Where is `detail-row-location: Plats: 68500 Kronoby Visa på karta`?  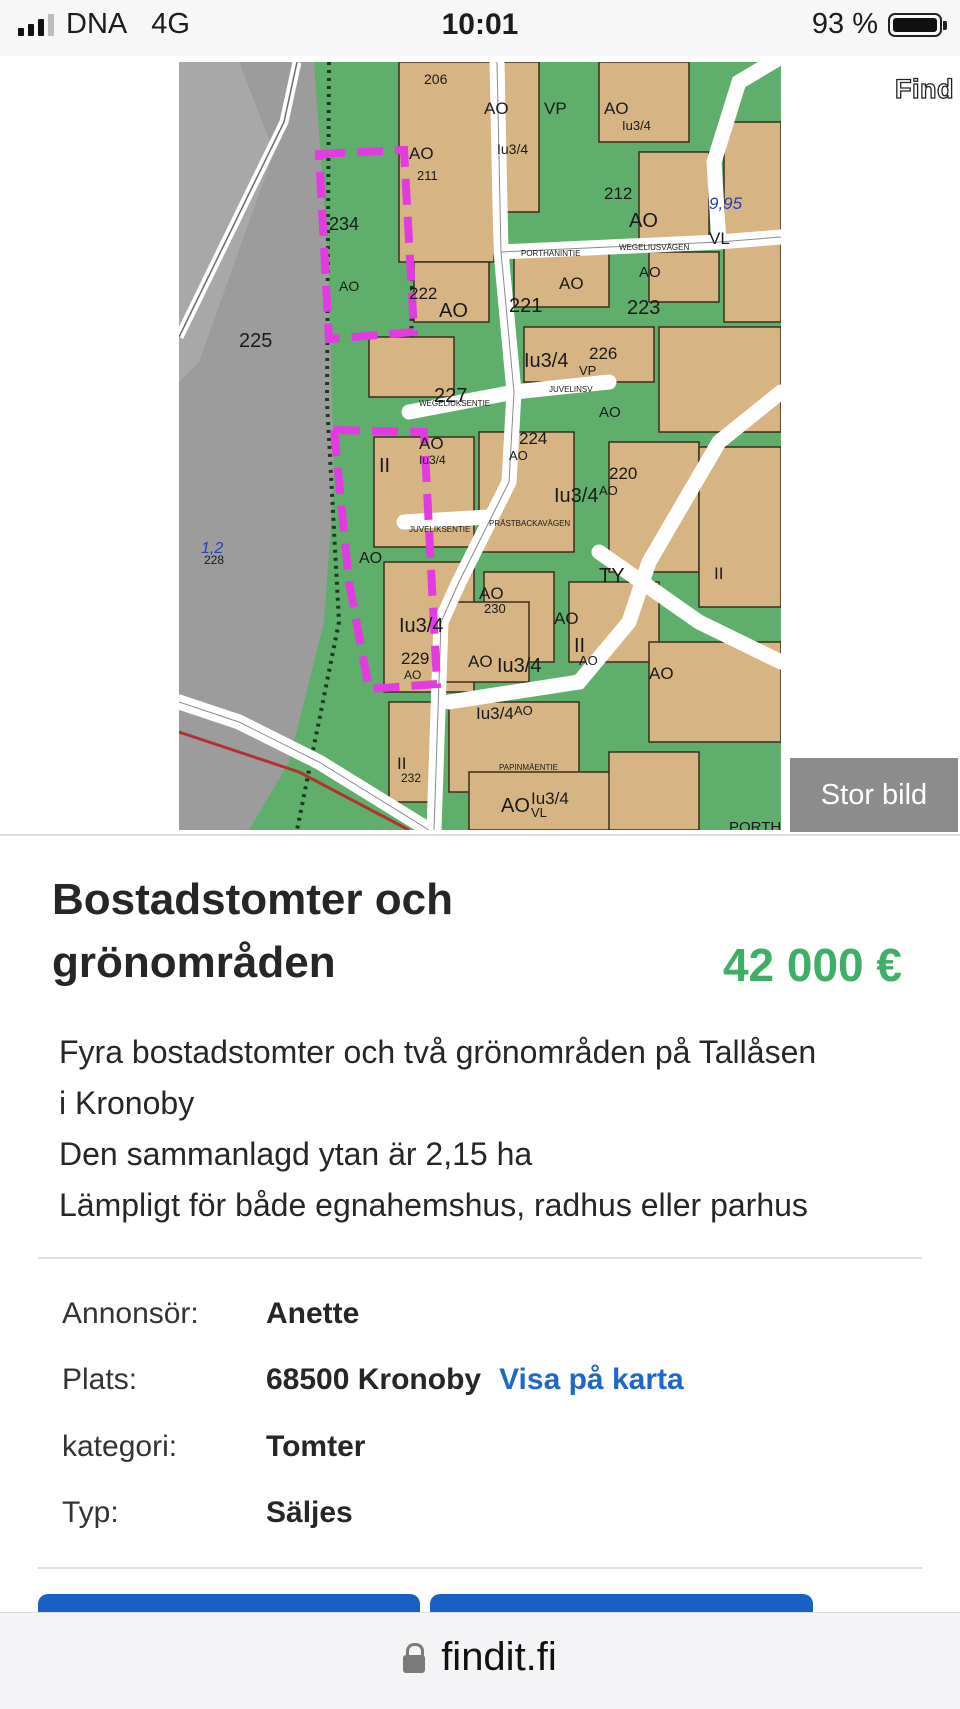
detail-row-location: Plats: 68500 Kronoby Visa på karta is located at coordinates (373, 1380).